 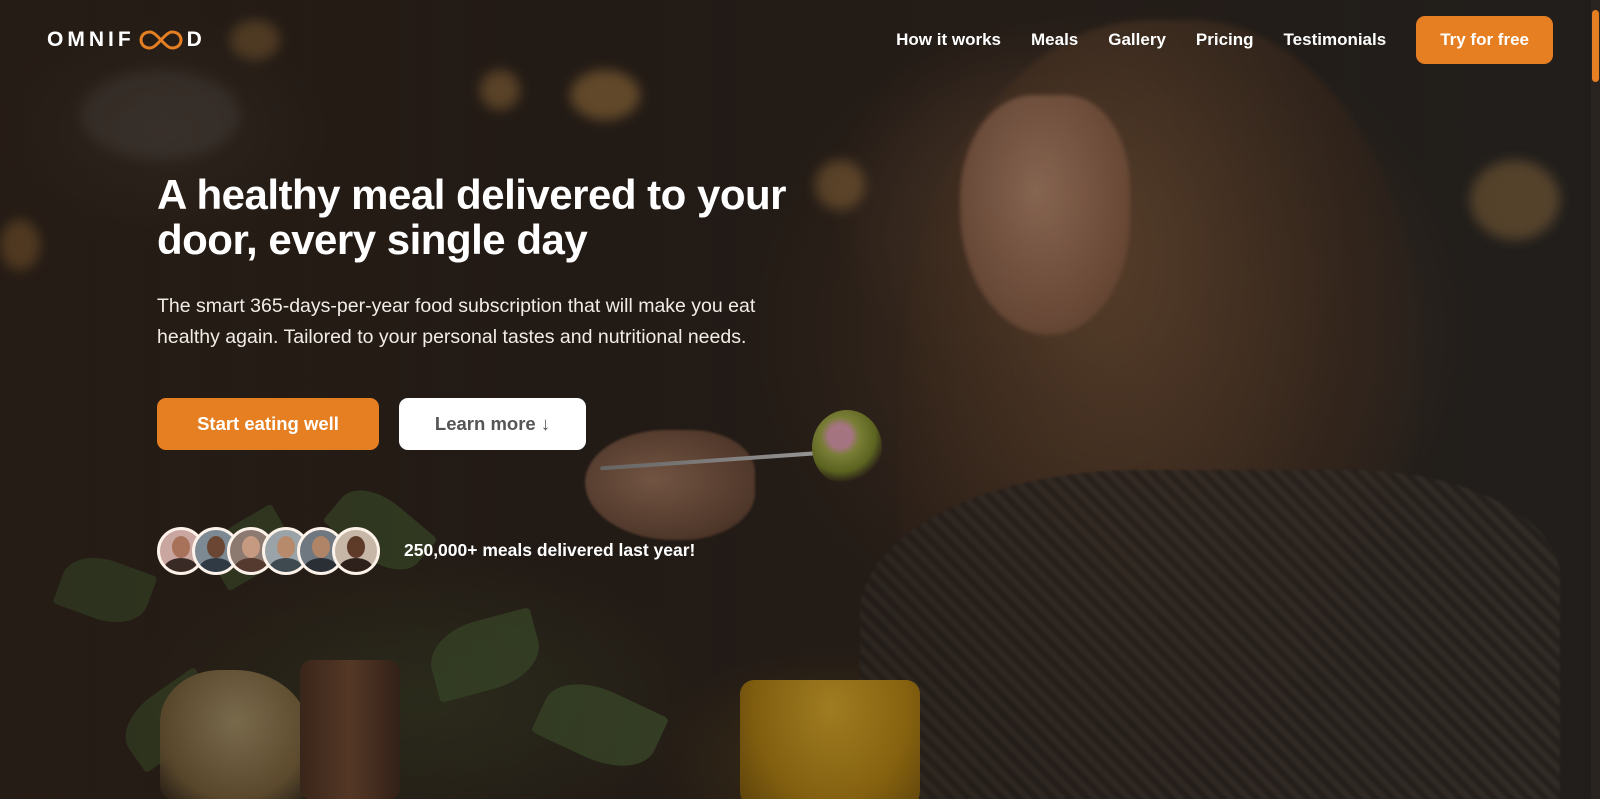 I want to click on meals-delivered-text: 250,000+ meals delivered last year!, so click(x=550, y=550).